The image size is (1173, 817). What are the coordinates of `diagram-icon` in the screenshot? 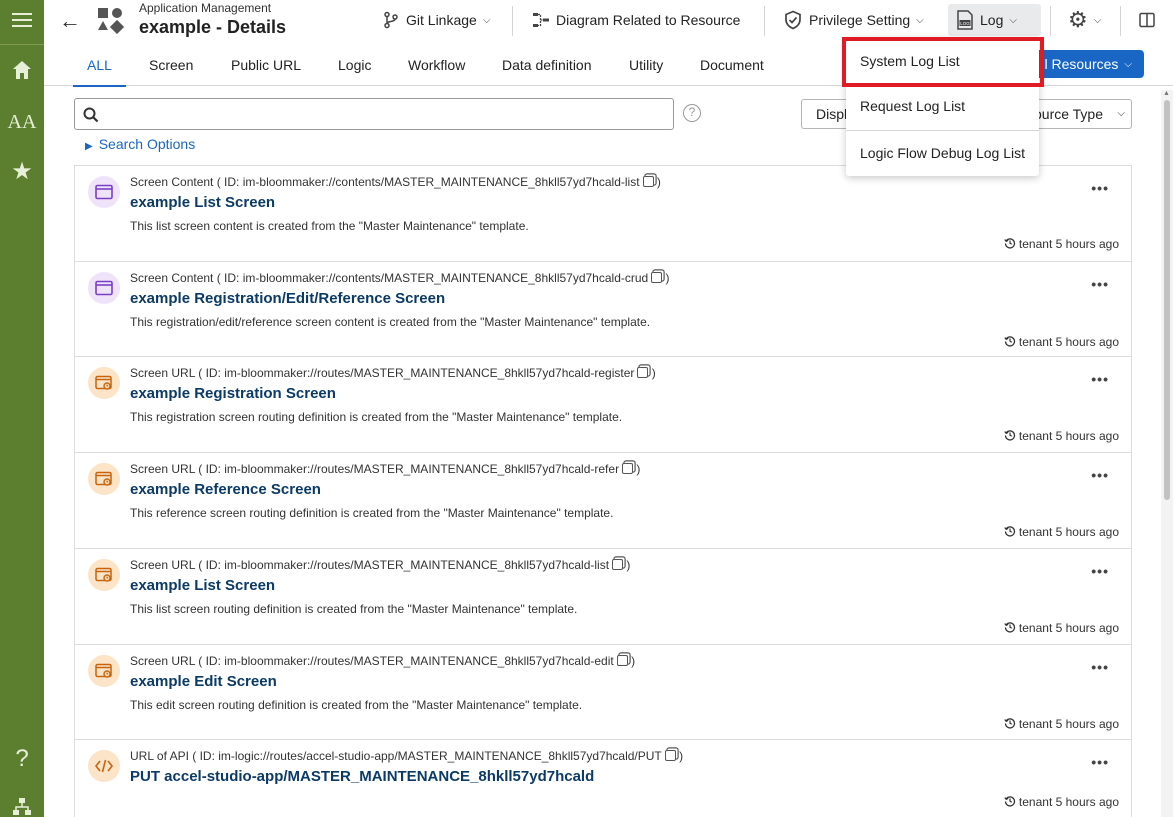 It's located at (541, 20).